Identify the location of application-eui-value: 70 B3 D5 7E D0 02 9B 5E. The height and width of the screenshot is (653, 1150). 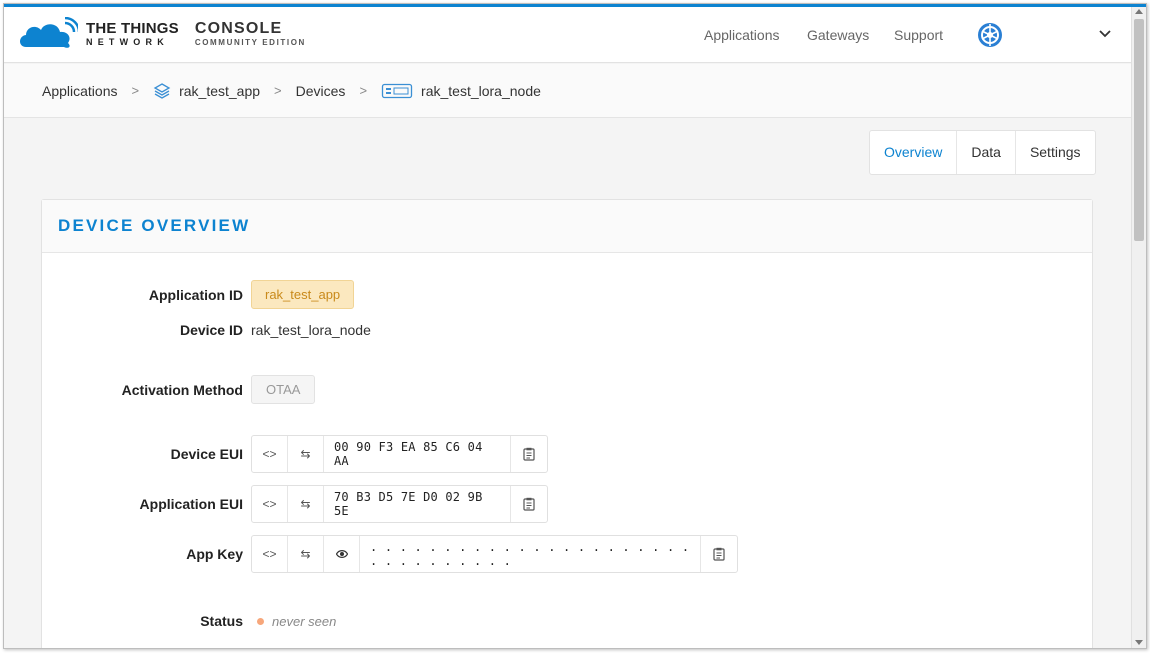
(417, 504).